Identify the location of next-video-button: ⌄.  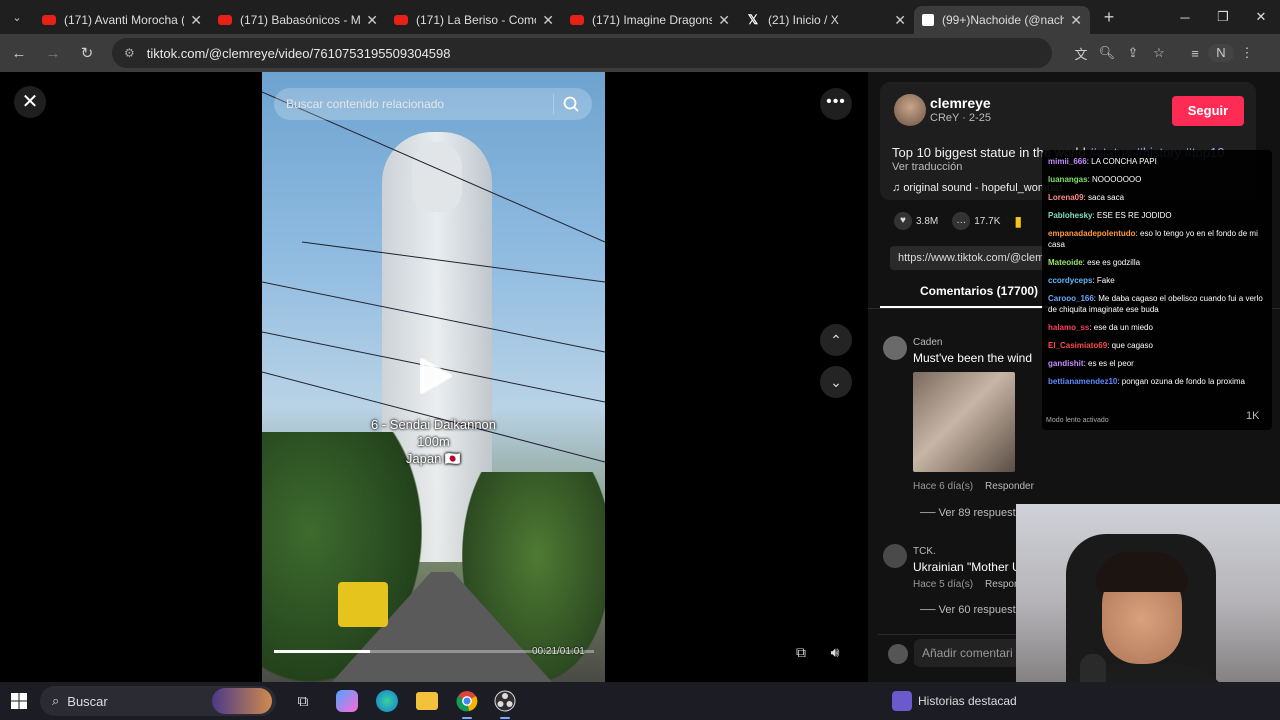
(836, 382).